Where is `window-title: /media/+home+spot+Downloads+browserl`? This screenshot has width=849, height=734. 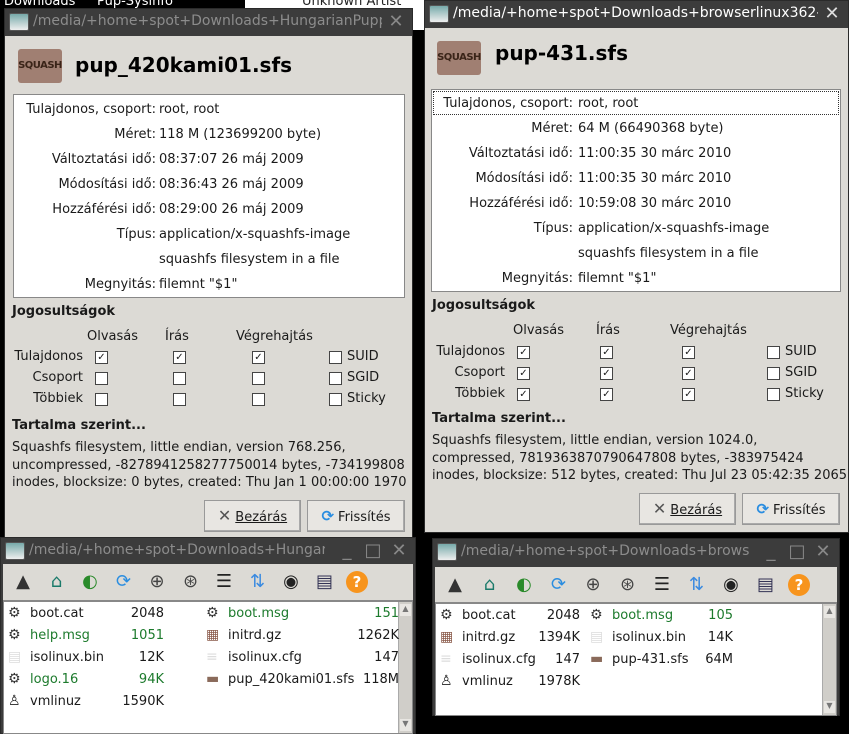 window-title: /media/+home+spot+Downloads+browserl is located at coordinates (605, 551).